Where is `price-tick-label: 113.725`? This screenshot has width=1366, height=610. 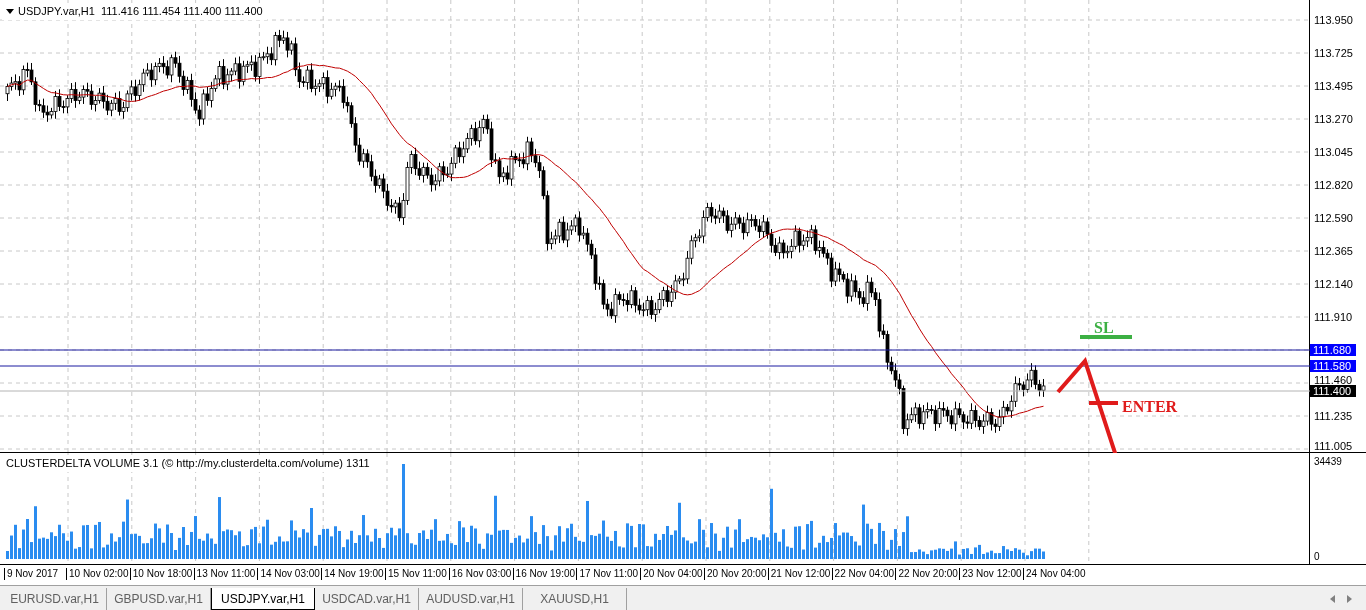
price-tick-label: 113.725 is located at coordinates (1333, 53).